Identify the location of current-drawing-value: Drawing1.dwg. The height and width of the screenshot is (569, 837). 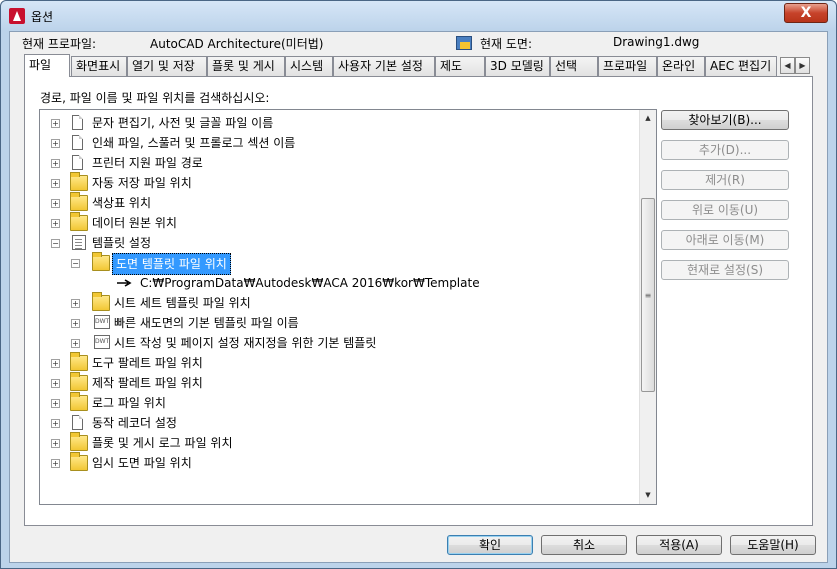
(656, 42).